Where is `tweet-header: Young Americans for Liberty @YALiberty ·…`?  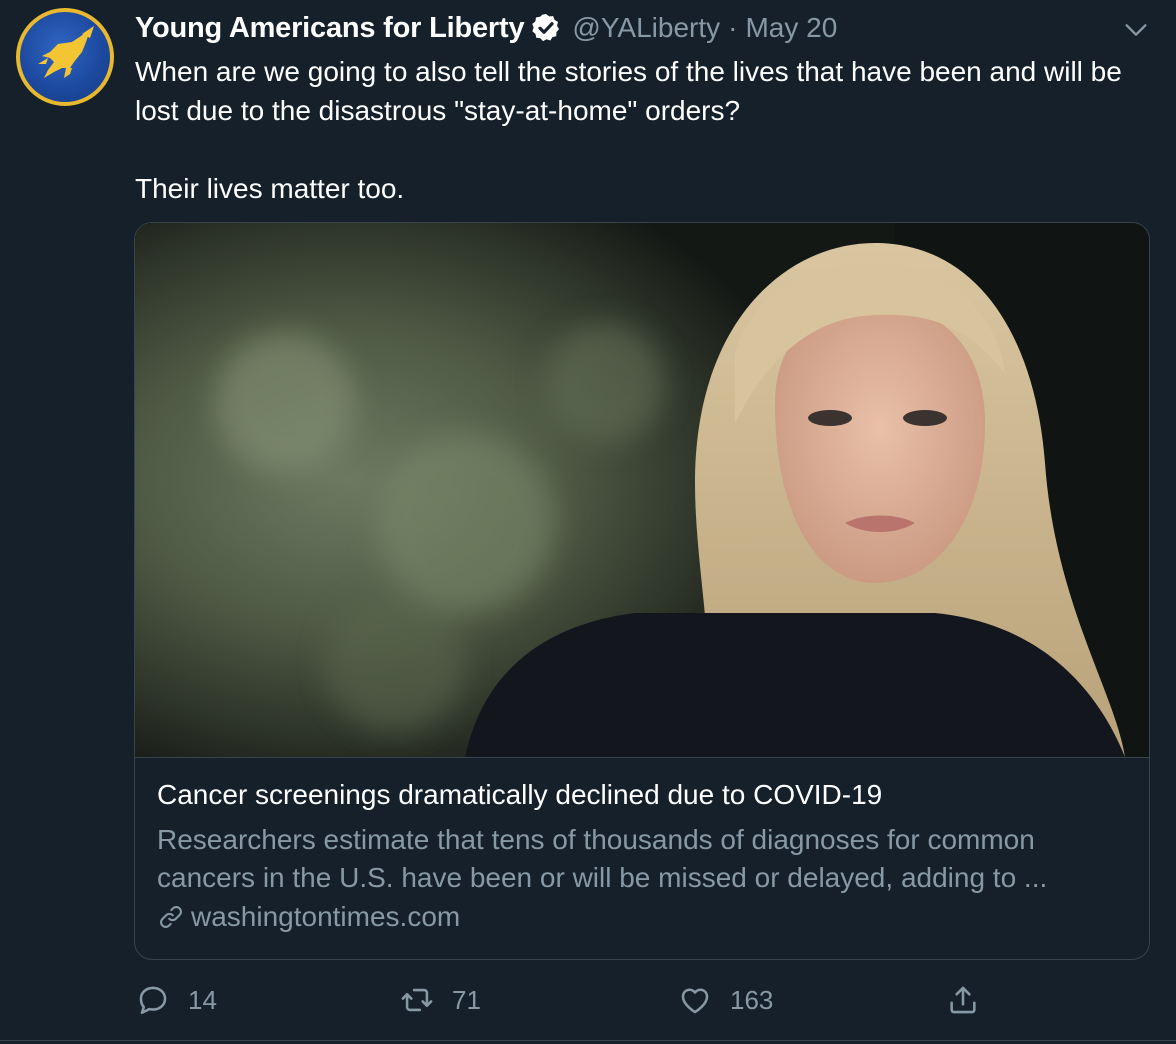 tweet-header: Young Americans for Liberty @YALiberty ·… is located at coordinates (486, 28).